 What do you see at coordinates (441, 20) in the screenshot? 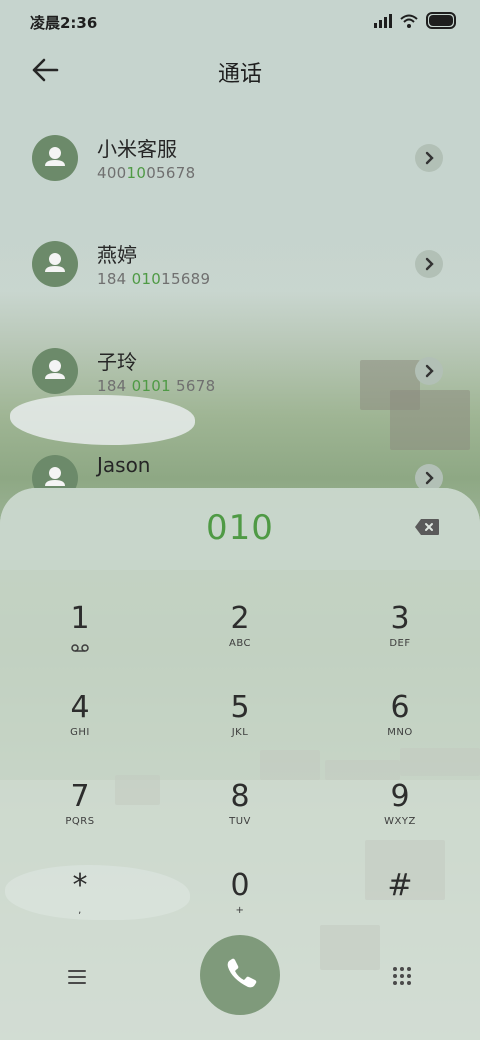
I see `battery-icon` at bounding box center [441, 20].